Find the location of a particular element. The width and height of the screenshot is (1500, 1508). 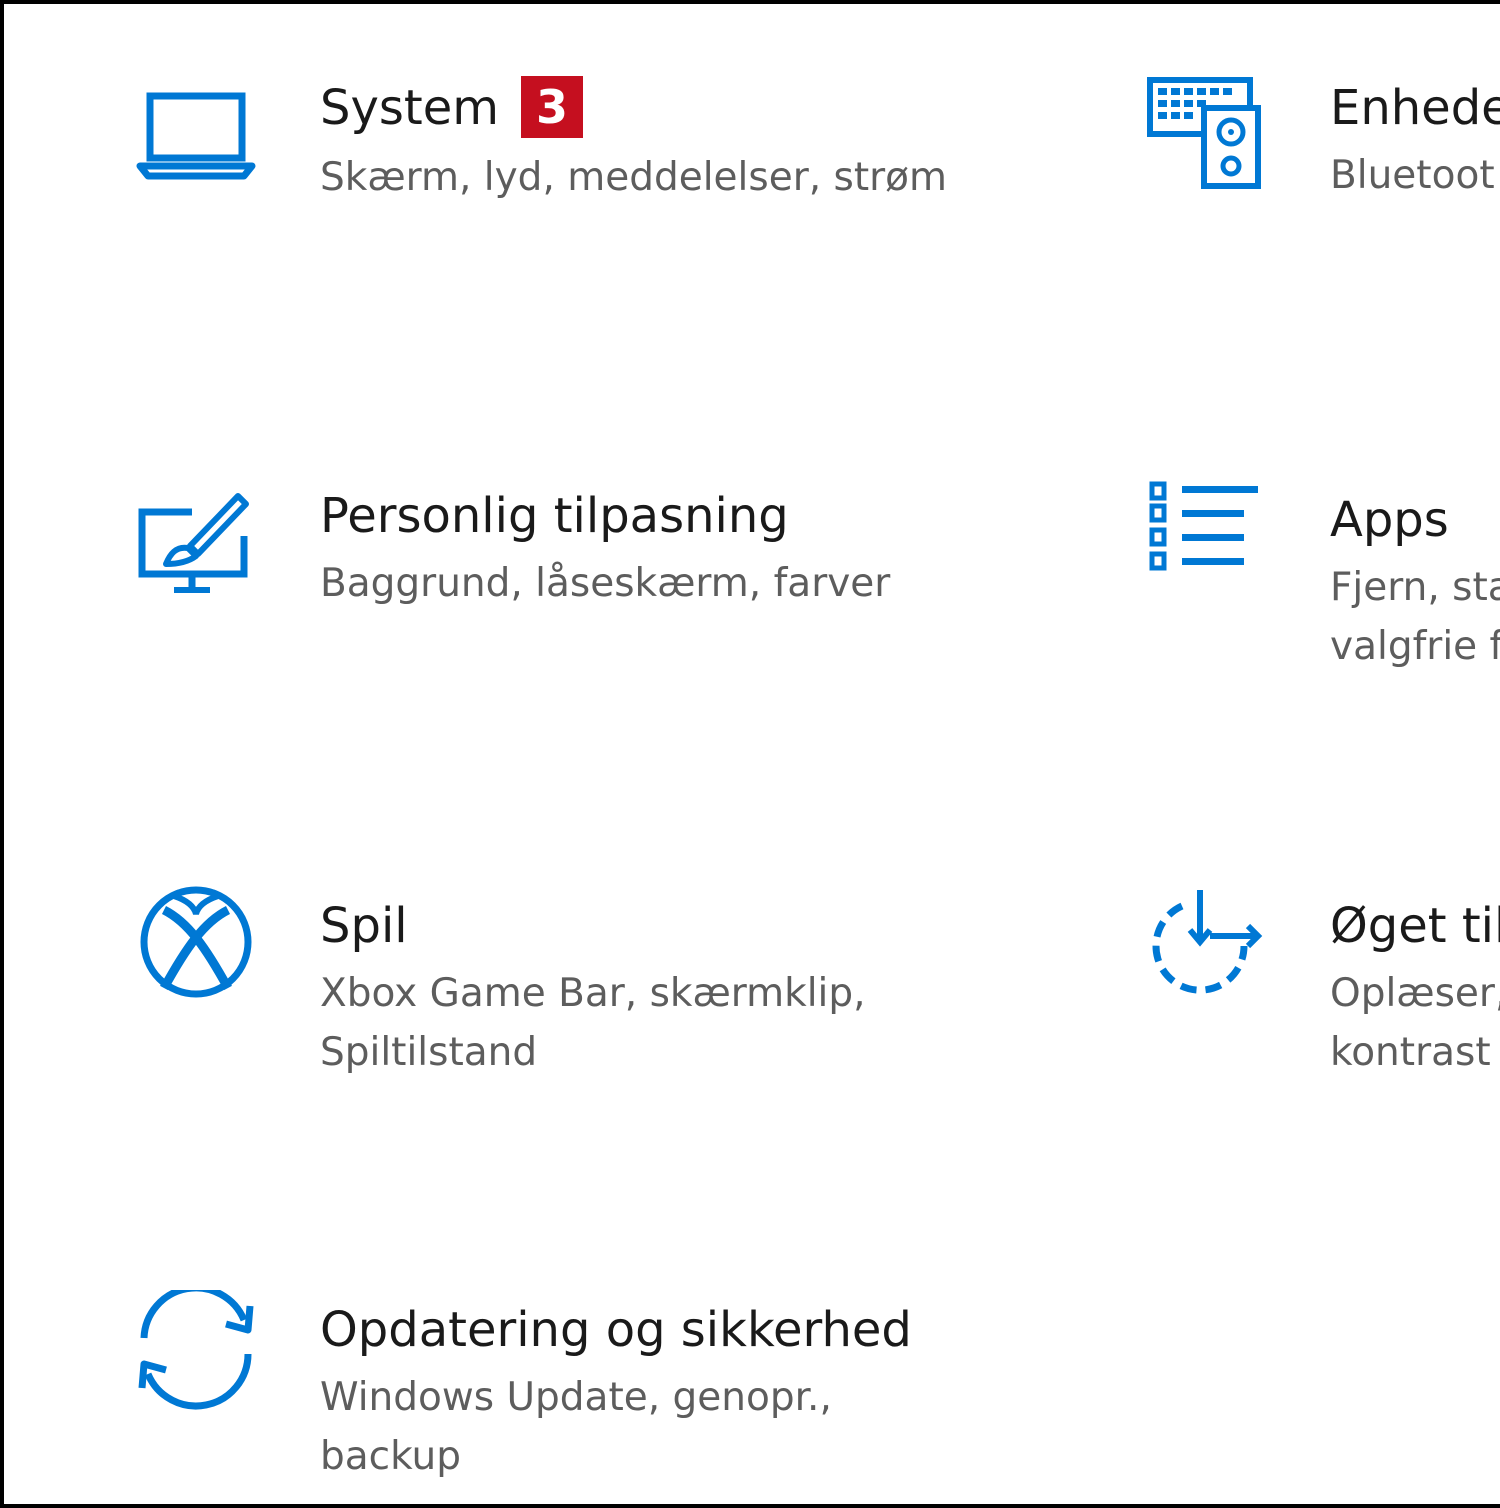

notification-badge: 3 is located at coordinates (552, 107).